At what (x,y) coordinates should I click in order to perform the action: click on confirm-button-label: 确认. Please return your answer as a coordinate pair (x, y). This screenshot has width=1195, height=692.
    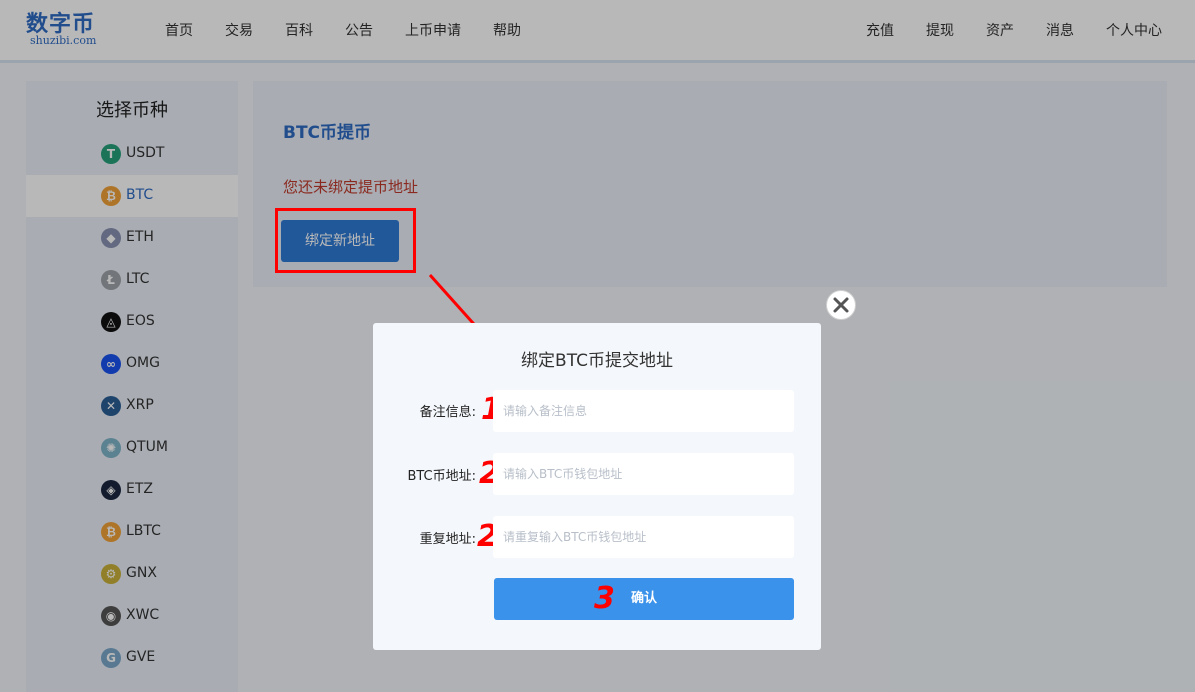
    Looking at the image, I should click on (643, 598).